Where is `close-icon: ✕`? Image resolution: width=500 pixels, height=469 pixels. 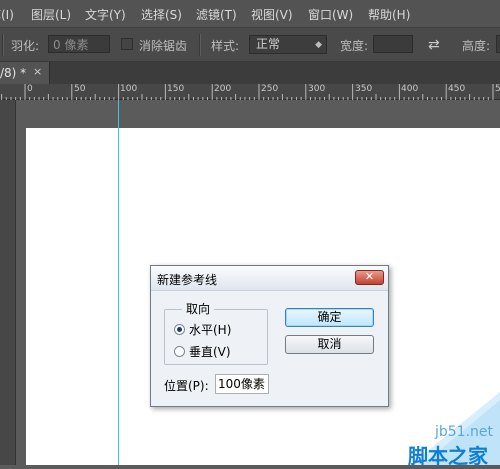
close-icon: ✕ is located at coordinates (369, 276).